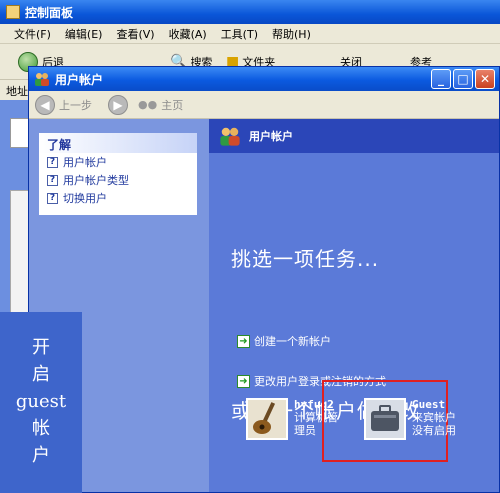 The image size is (500, 493). Describe the element at coordinates (41, 455) in the screenshot. I see `annotation-line: 户` at that location.